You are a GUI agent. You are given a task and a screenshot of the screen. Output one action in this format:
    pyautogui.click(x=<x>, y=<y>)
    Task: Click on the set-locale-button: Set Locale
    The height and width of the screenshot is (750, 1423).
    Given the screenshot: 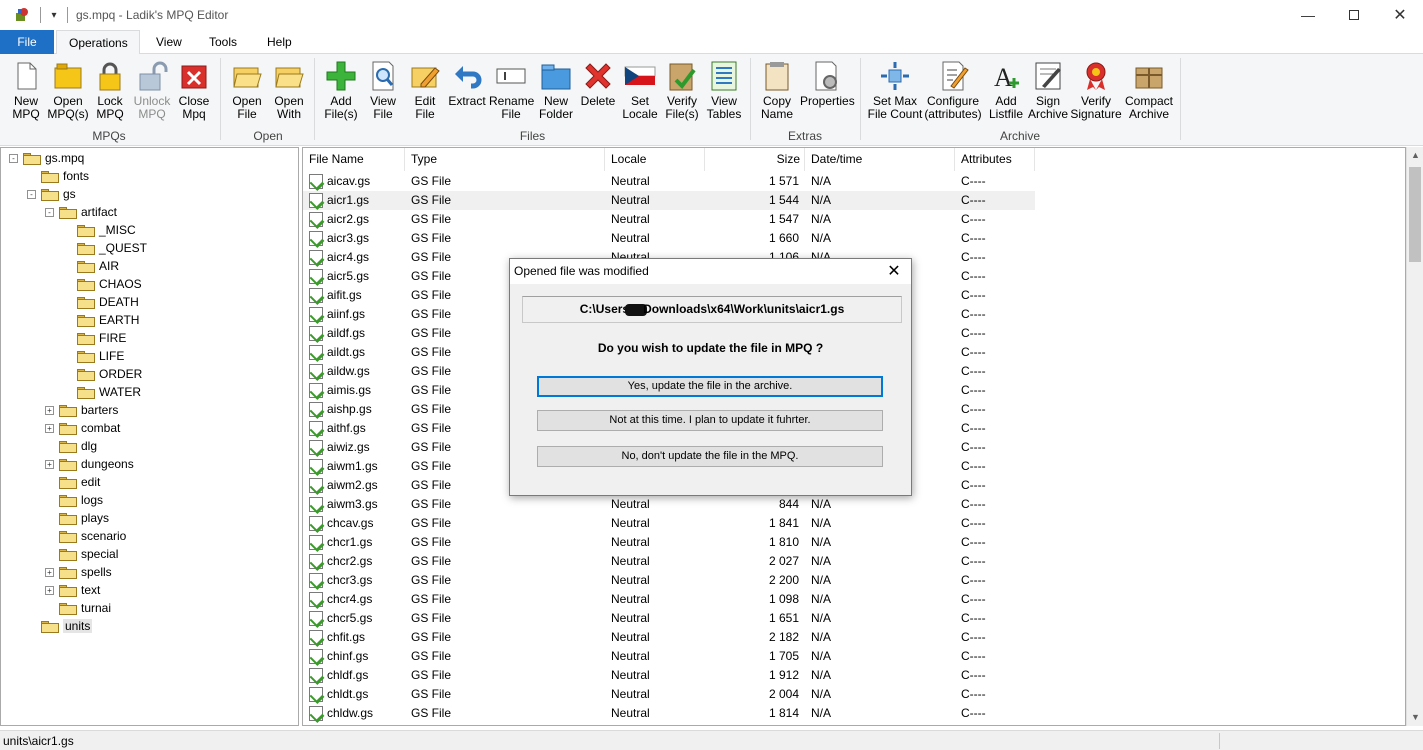 What is the action you would take?
    pyautogui.click(x=640, y=90)
    